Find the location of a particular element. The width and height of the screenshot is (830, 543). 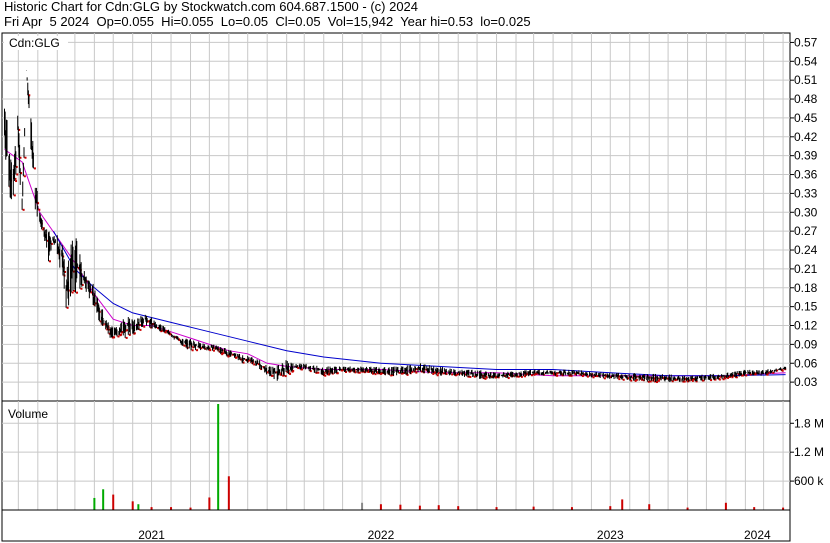

price-tick-label: 0.54 is located at coordinates (806, 61).